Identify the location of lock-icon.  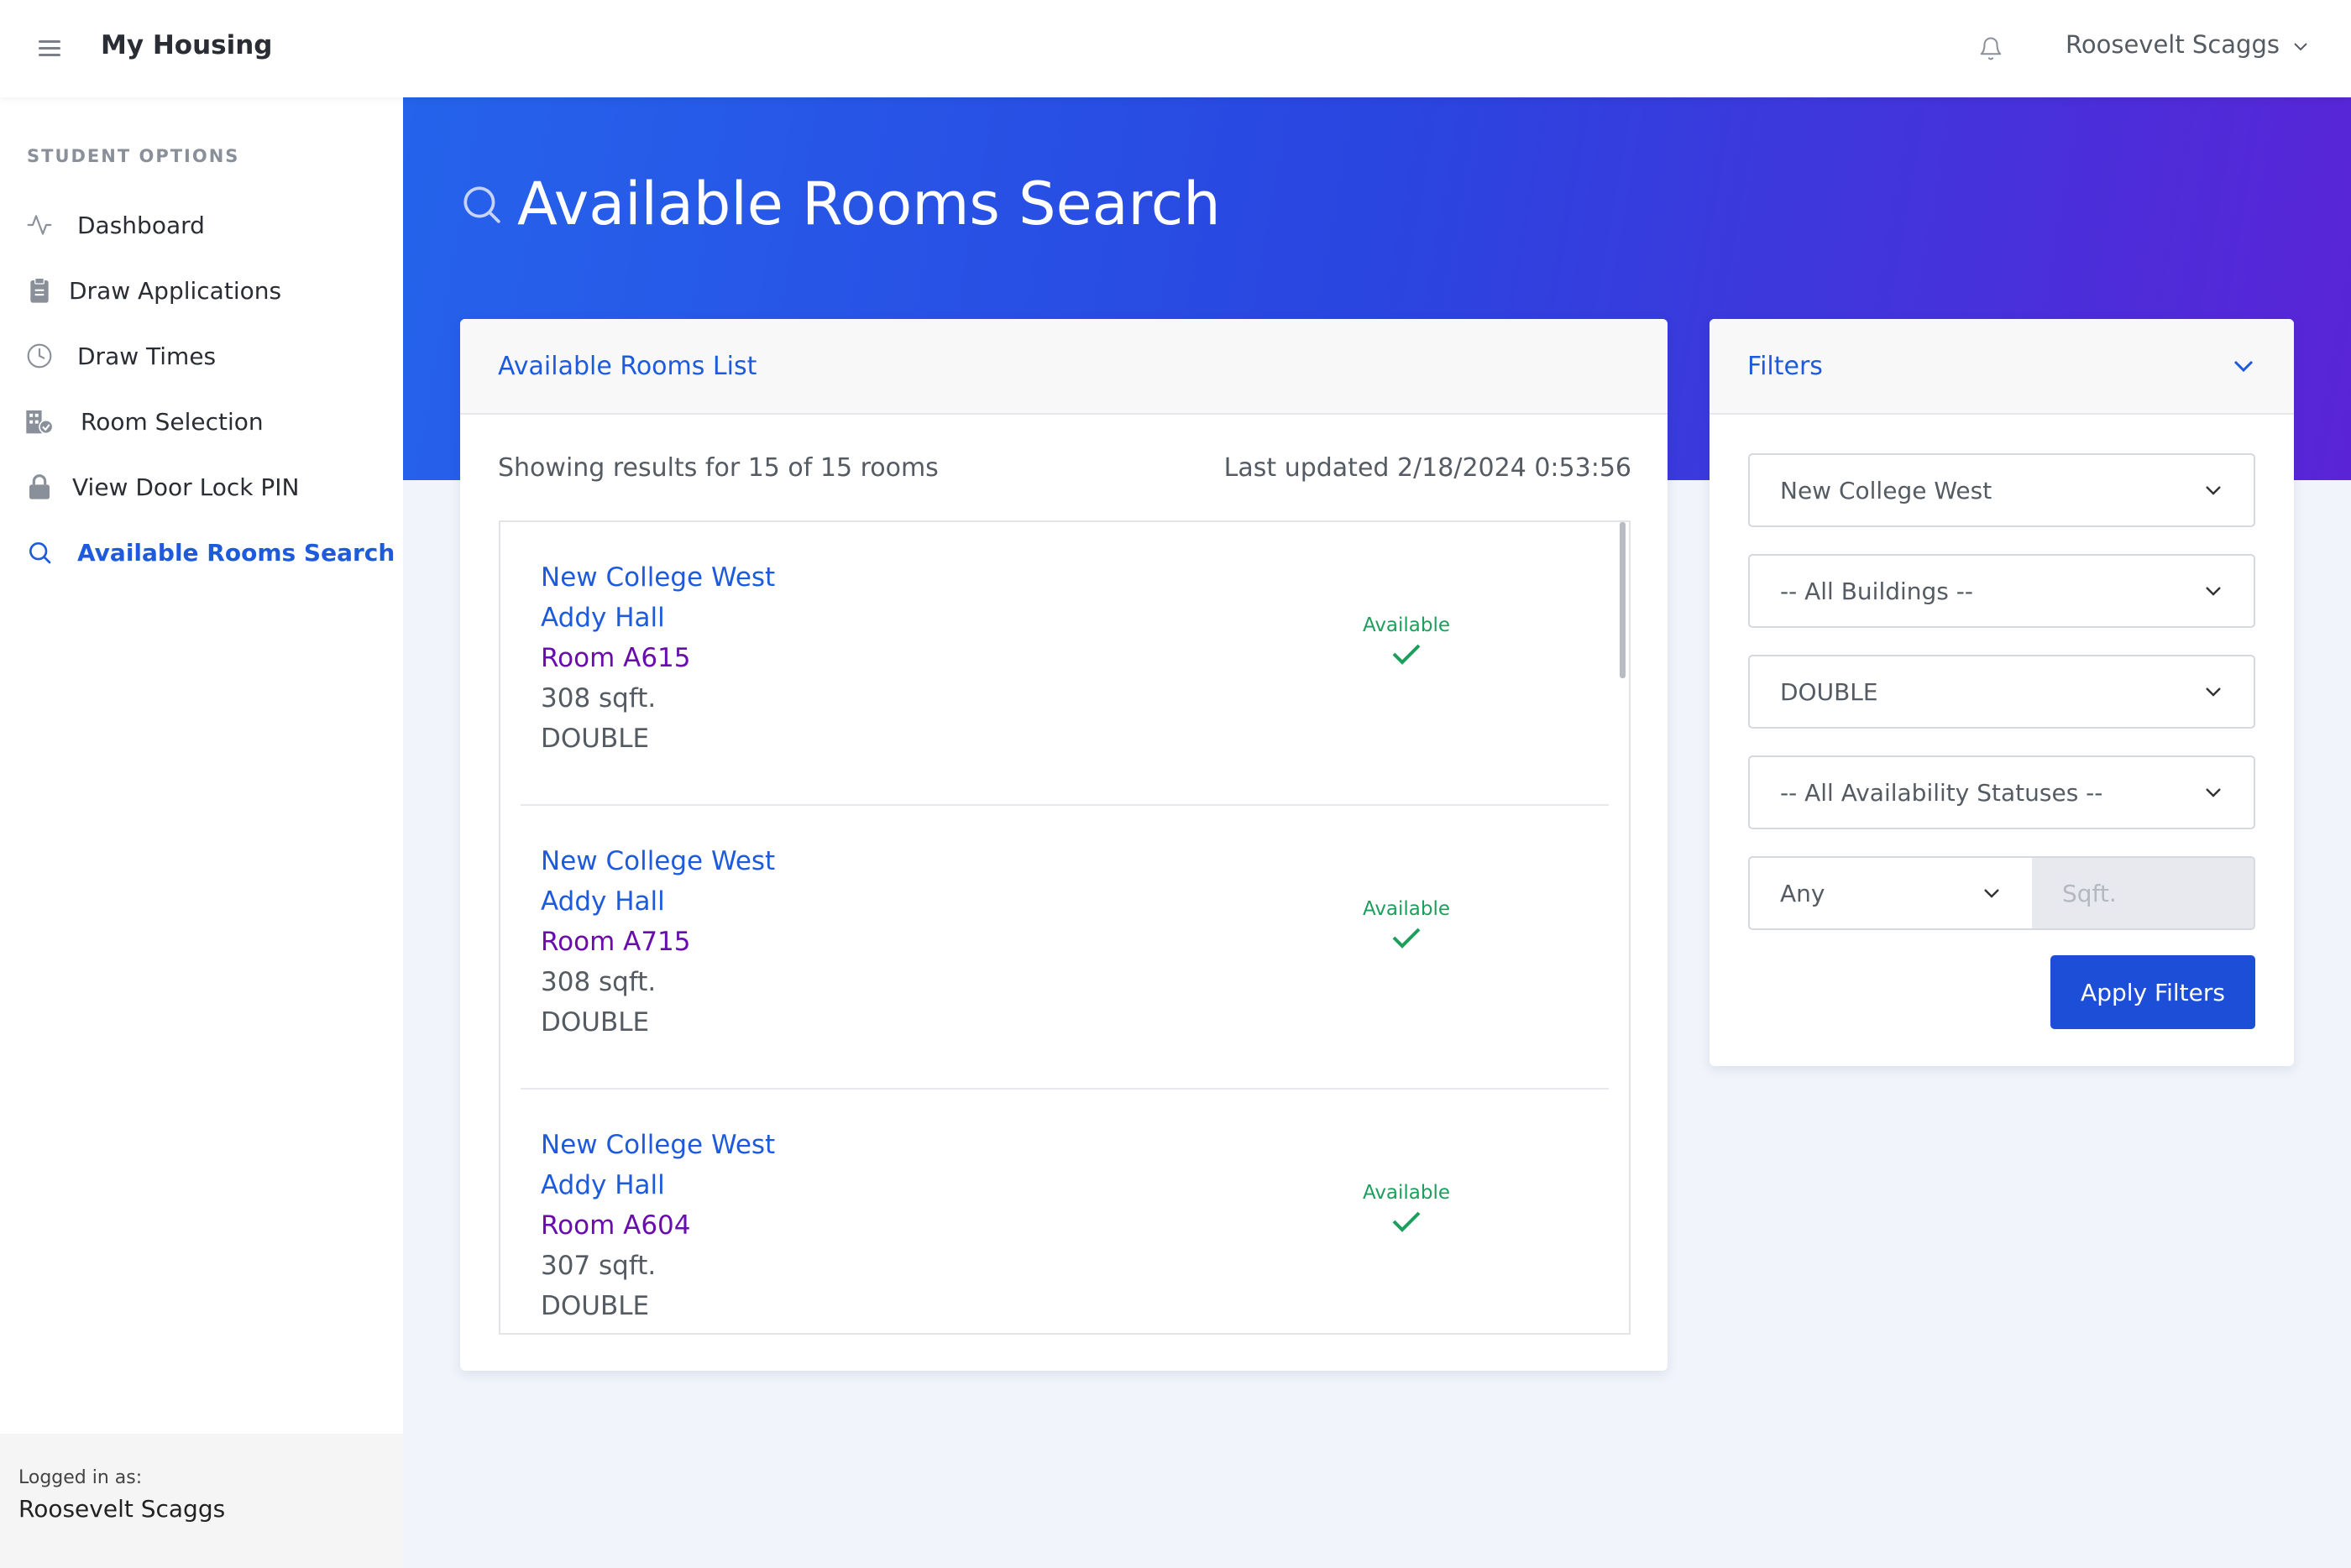
(39, 487).